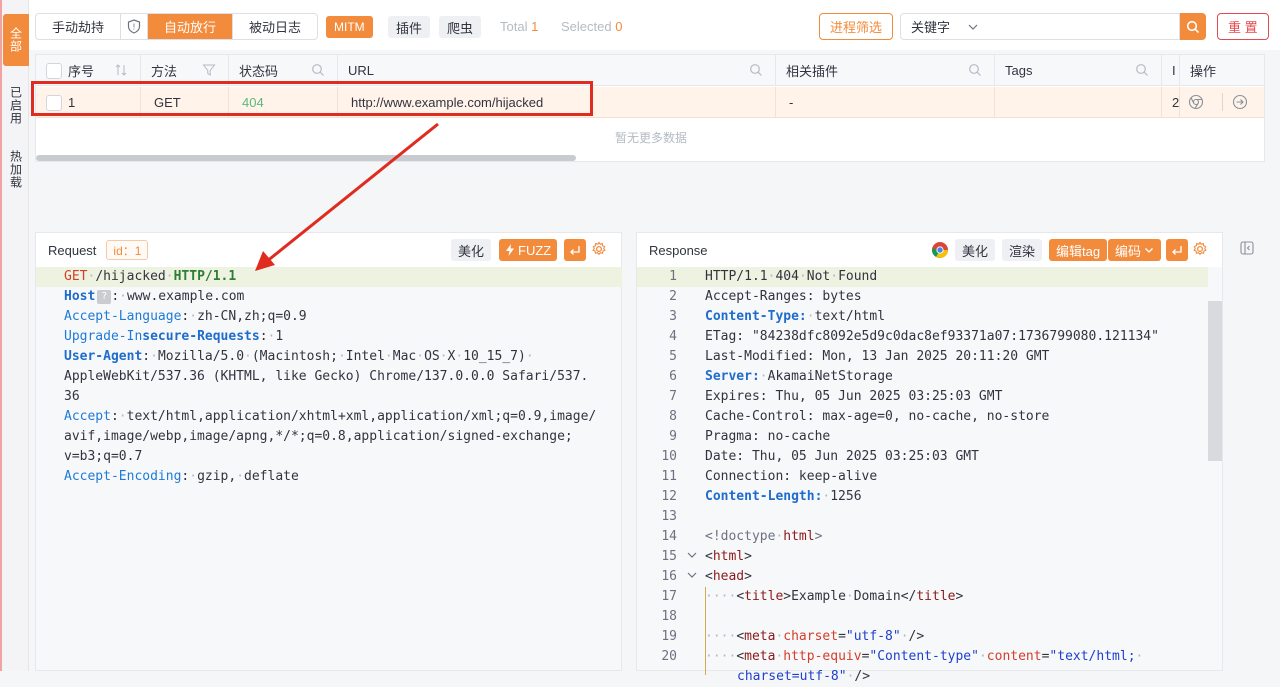 The image size is (1280, 687). What do you see at coordinates (104, 296) in the screenshot?
I see `help-icon: ?` at bounding box center [104, 296].